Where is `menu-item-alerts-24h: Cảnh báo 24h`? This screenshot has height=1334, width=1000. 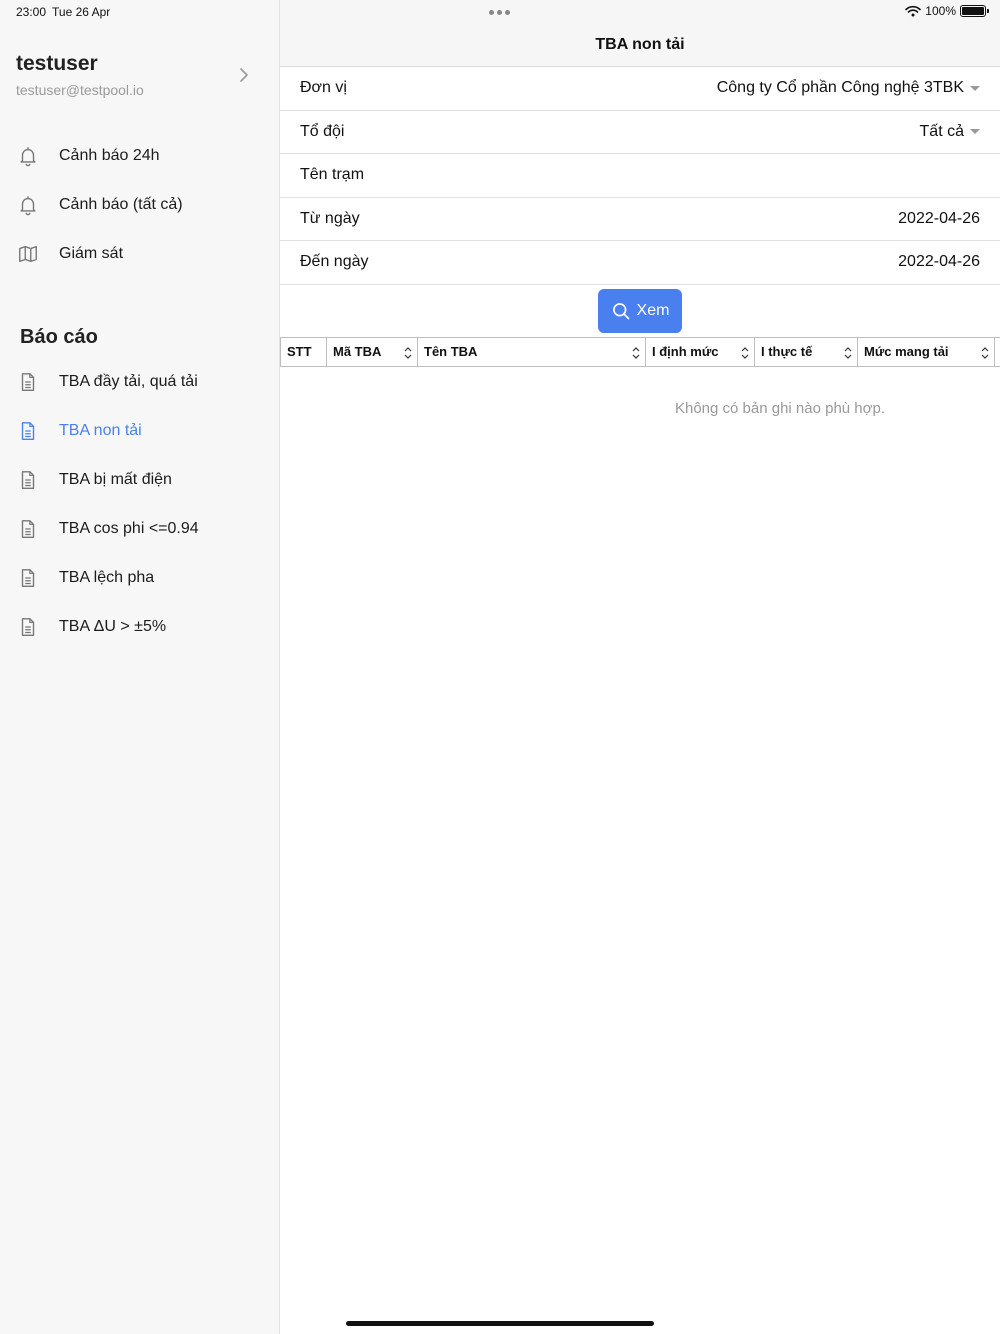 menu-item-alerts-24h: Cảnh báo 24h is located at coordinates (140, 155).